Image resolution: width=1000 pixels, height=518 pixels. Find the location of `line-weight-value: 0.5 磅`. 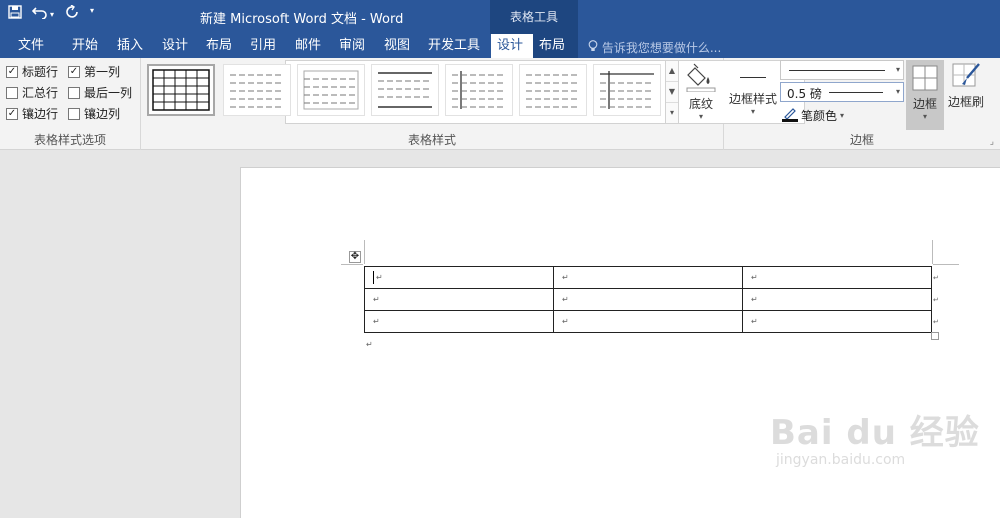

line-weight-value: 0.5 磅 is located at coordinates (804, 94).